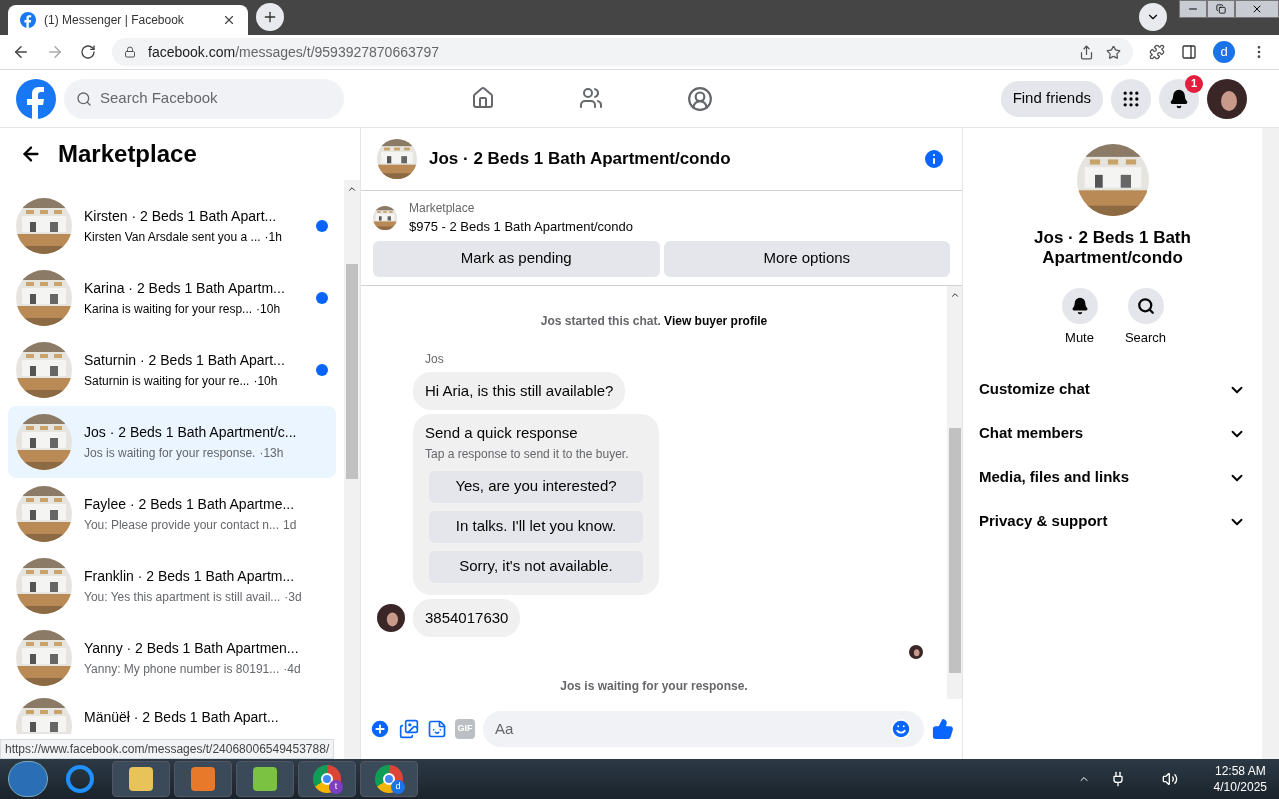 The height and width of the screenshot is (799, 1279). Describe the element at coordinates (437, 729) in the screenshot. I see `sticker-icon` at that location.